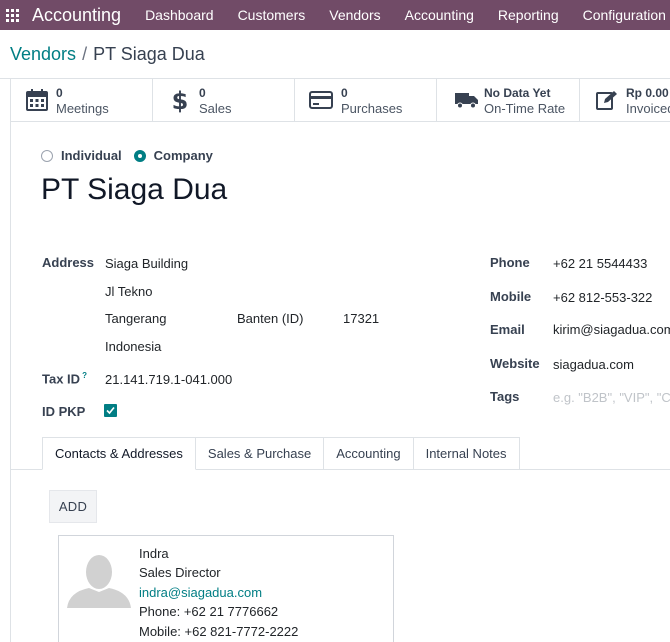  Describe the element at coordinates (354, 15) in the screenshot. I see `menu-vendors: Vendors` at that location.